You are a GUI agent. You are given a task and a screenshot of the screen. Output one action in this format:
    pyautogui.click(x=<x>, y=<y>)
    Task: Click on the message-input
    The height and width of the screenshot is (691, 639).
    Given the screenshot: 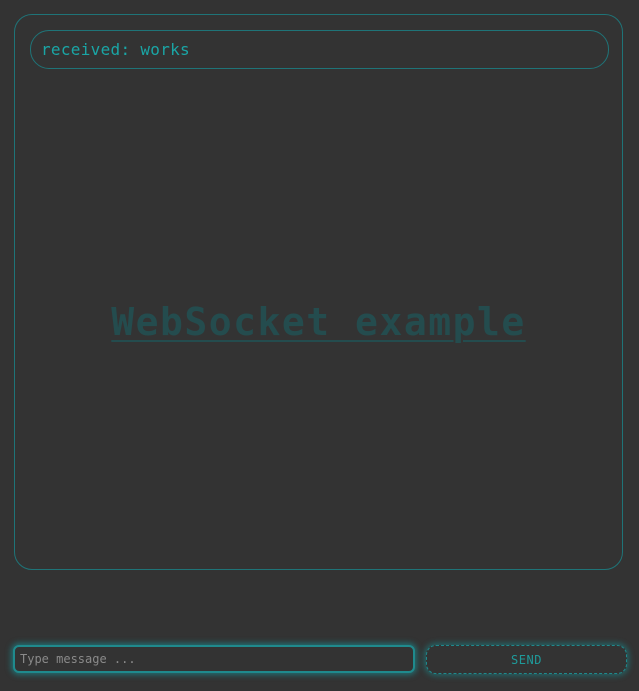 What is the action you would take?
    pyautogui.click(x=214, y=659)
    